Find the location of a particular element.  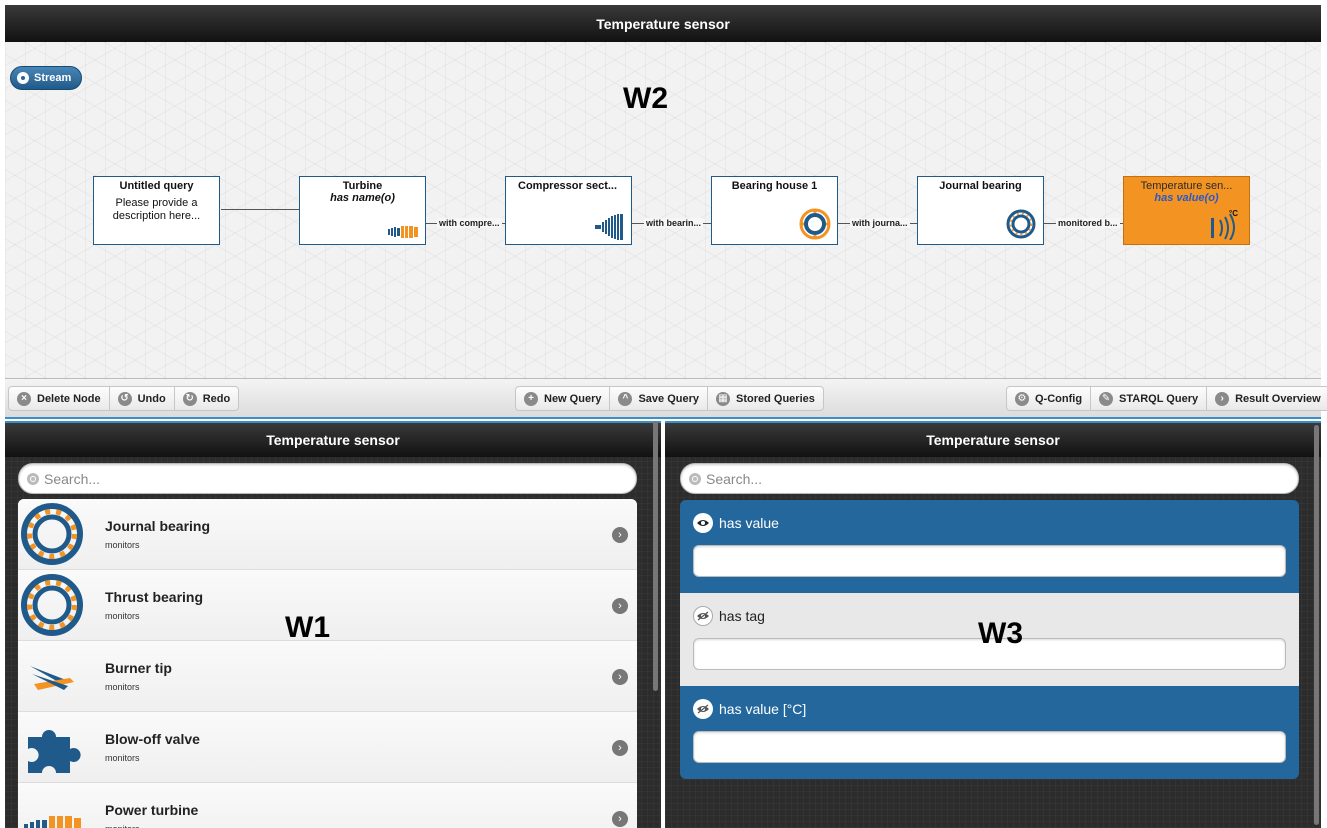

chevron-up-icon: ^ is located at coordinates (625, 398).